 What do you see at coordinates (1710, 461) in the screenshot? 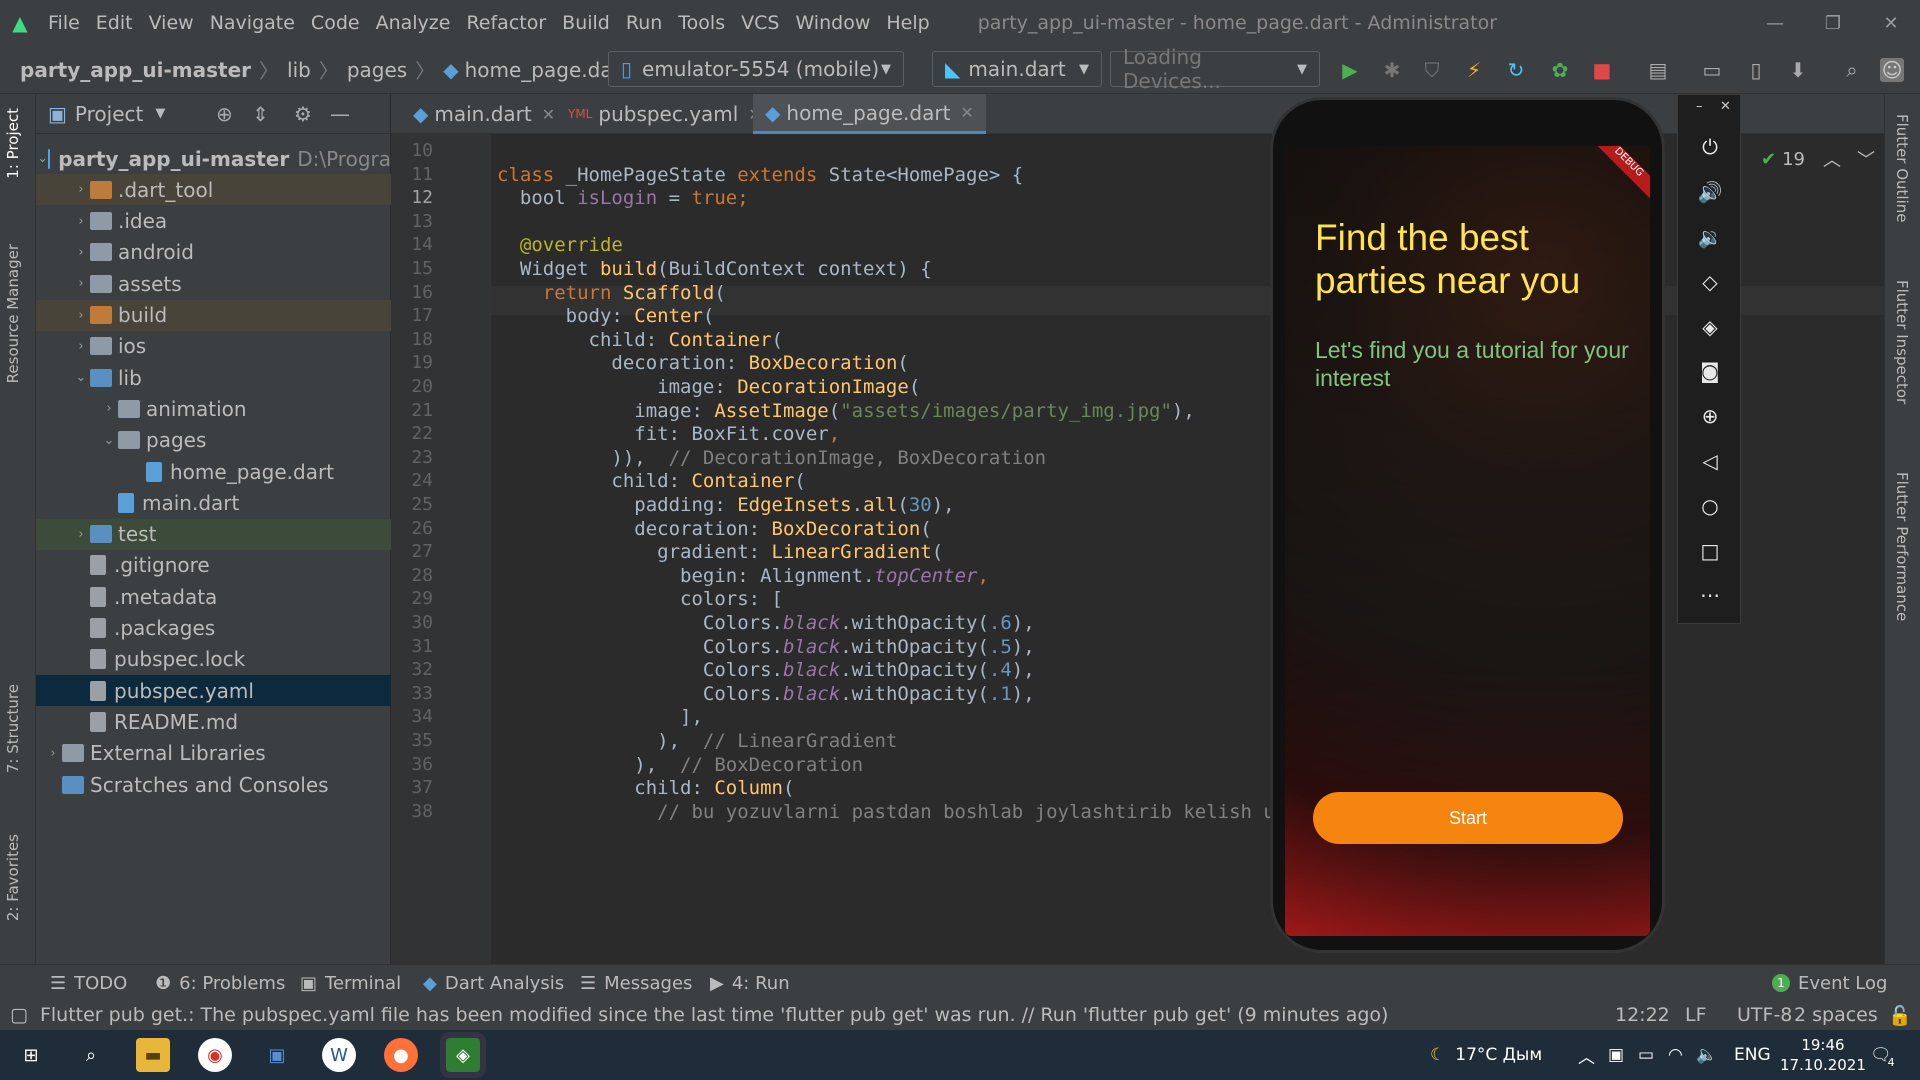
I see `back-icon: ◁` at bounding box center [1710, 461].